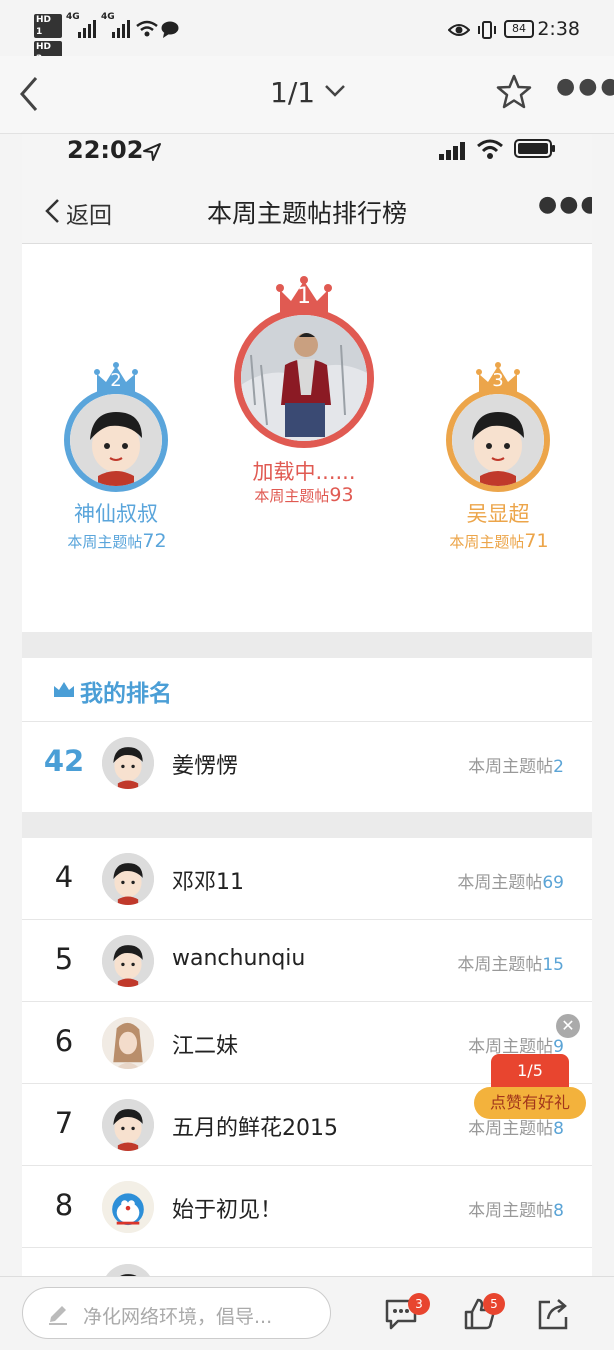  I want to click on podium-count-value: 72, so click(154, 541).